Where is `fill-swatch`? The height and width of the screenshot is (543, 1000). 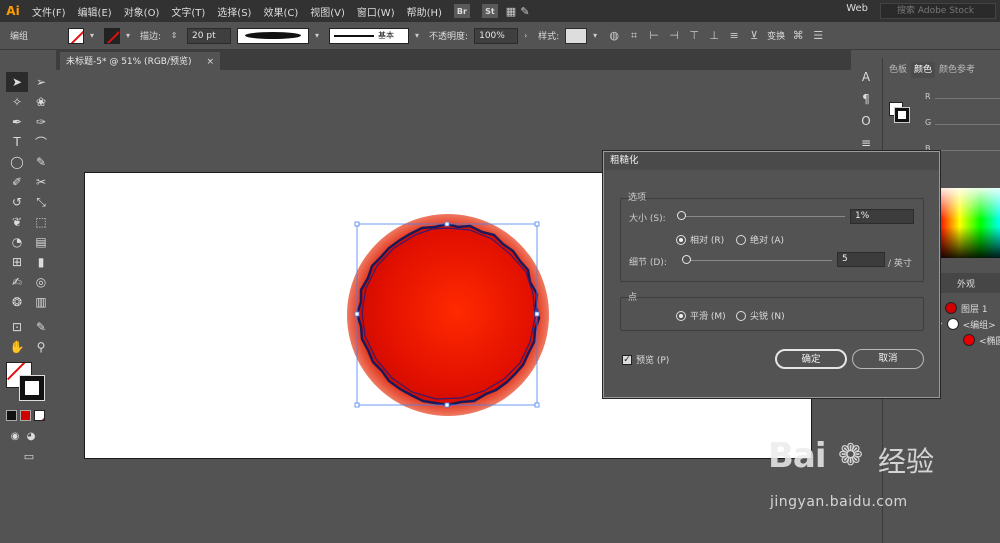
fill-swatch is located at coordinates (76, 35).